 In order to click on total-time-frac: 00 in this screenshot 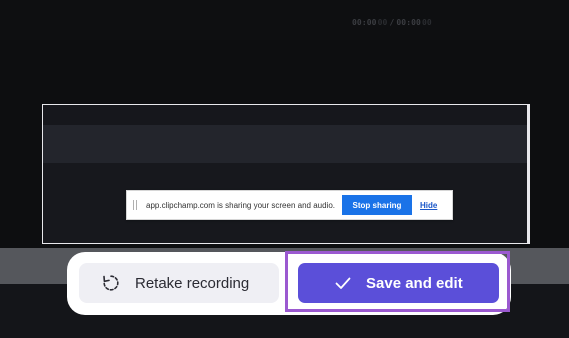, I will do `click(426, 22)`.